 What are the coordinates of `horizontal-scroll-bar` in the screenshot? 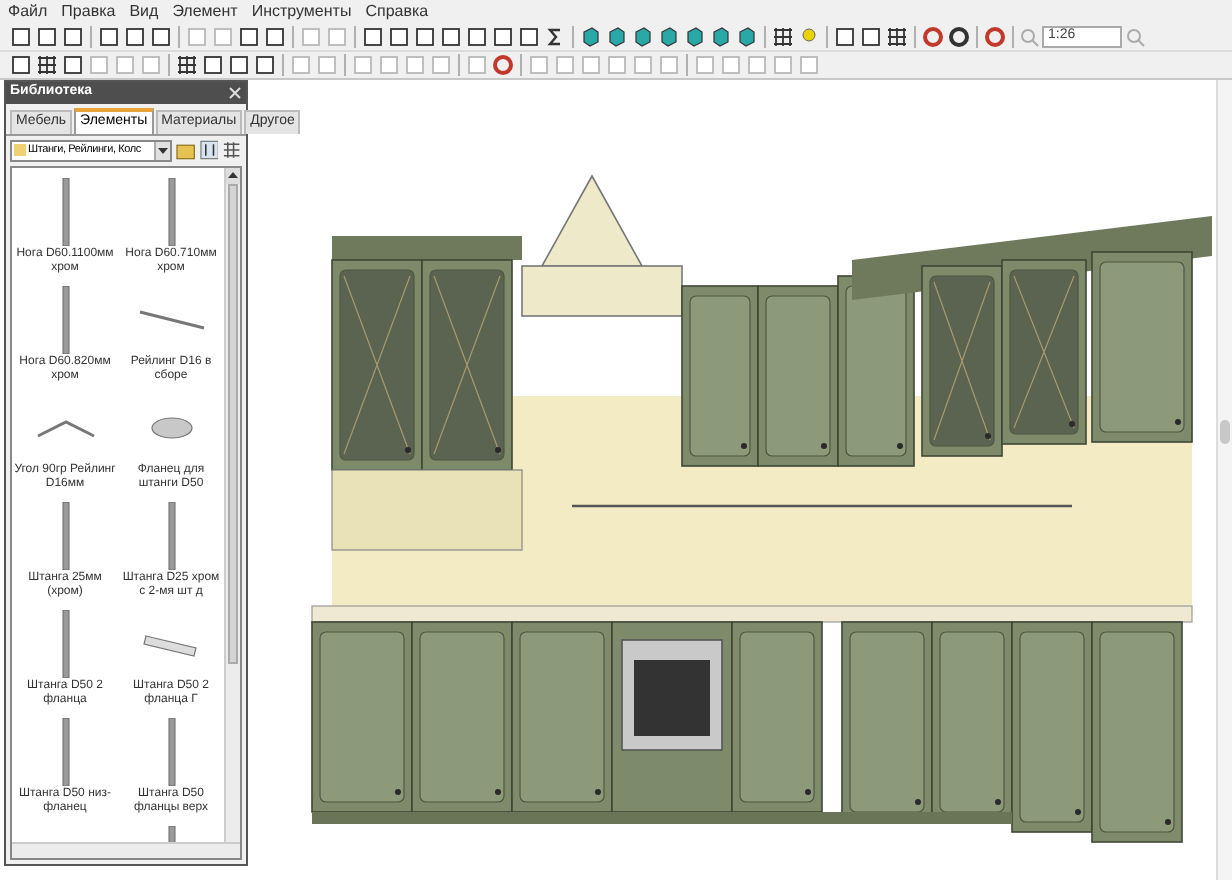 It's located at (126, 850).